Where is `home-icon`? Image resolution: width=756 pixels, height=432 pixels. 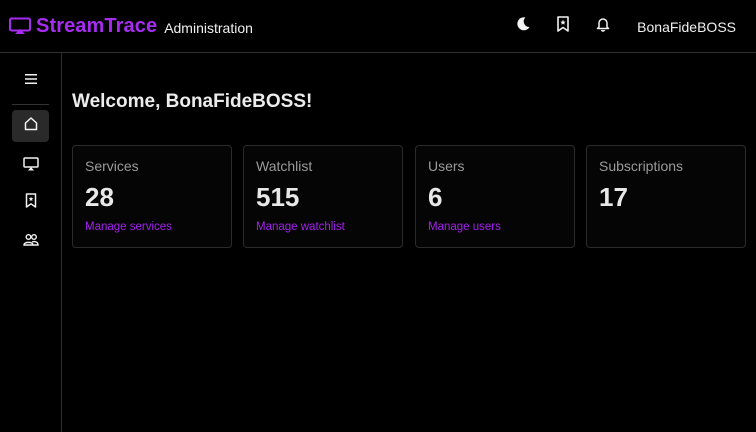
home-icon is located at coordinates (31, 126).